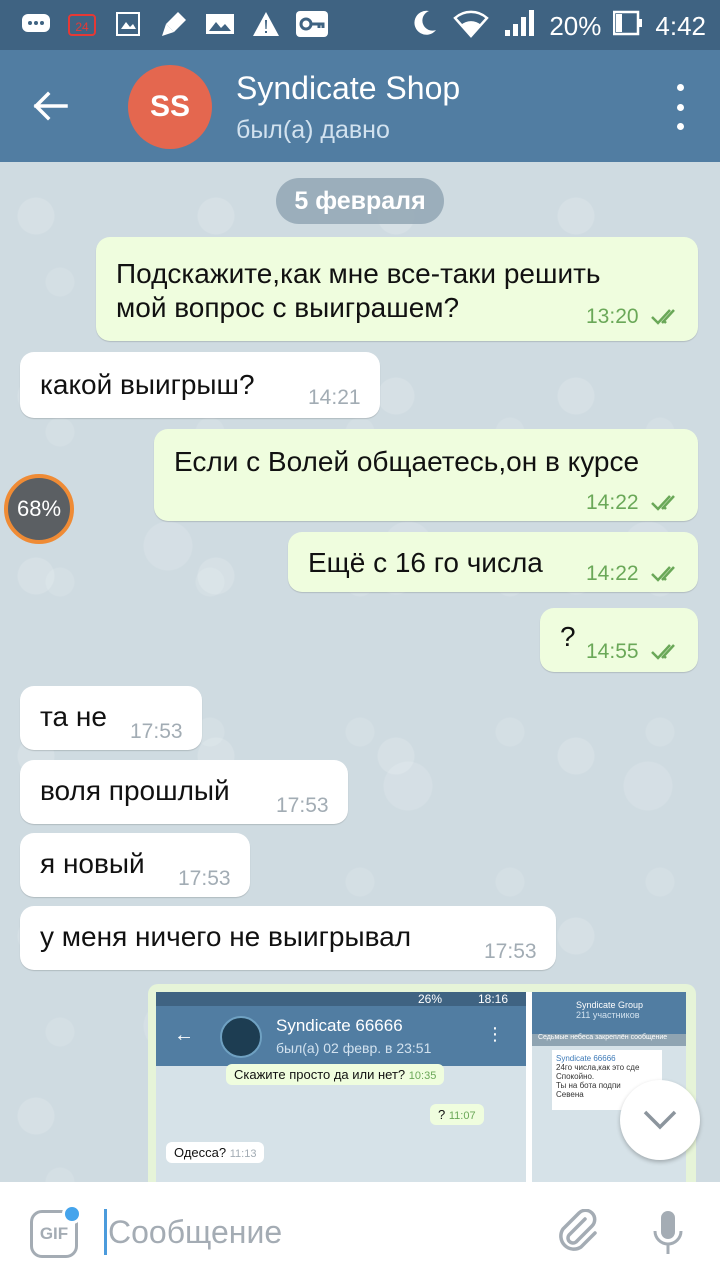  Describe the element at coordinates (220, 24) in the screenshot. I see `gallery-icon` at that location.